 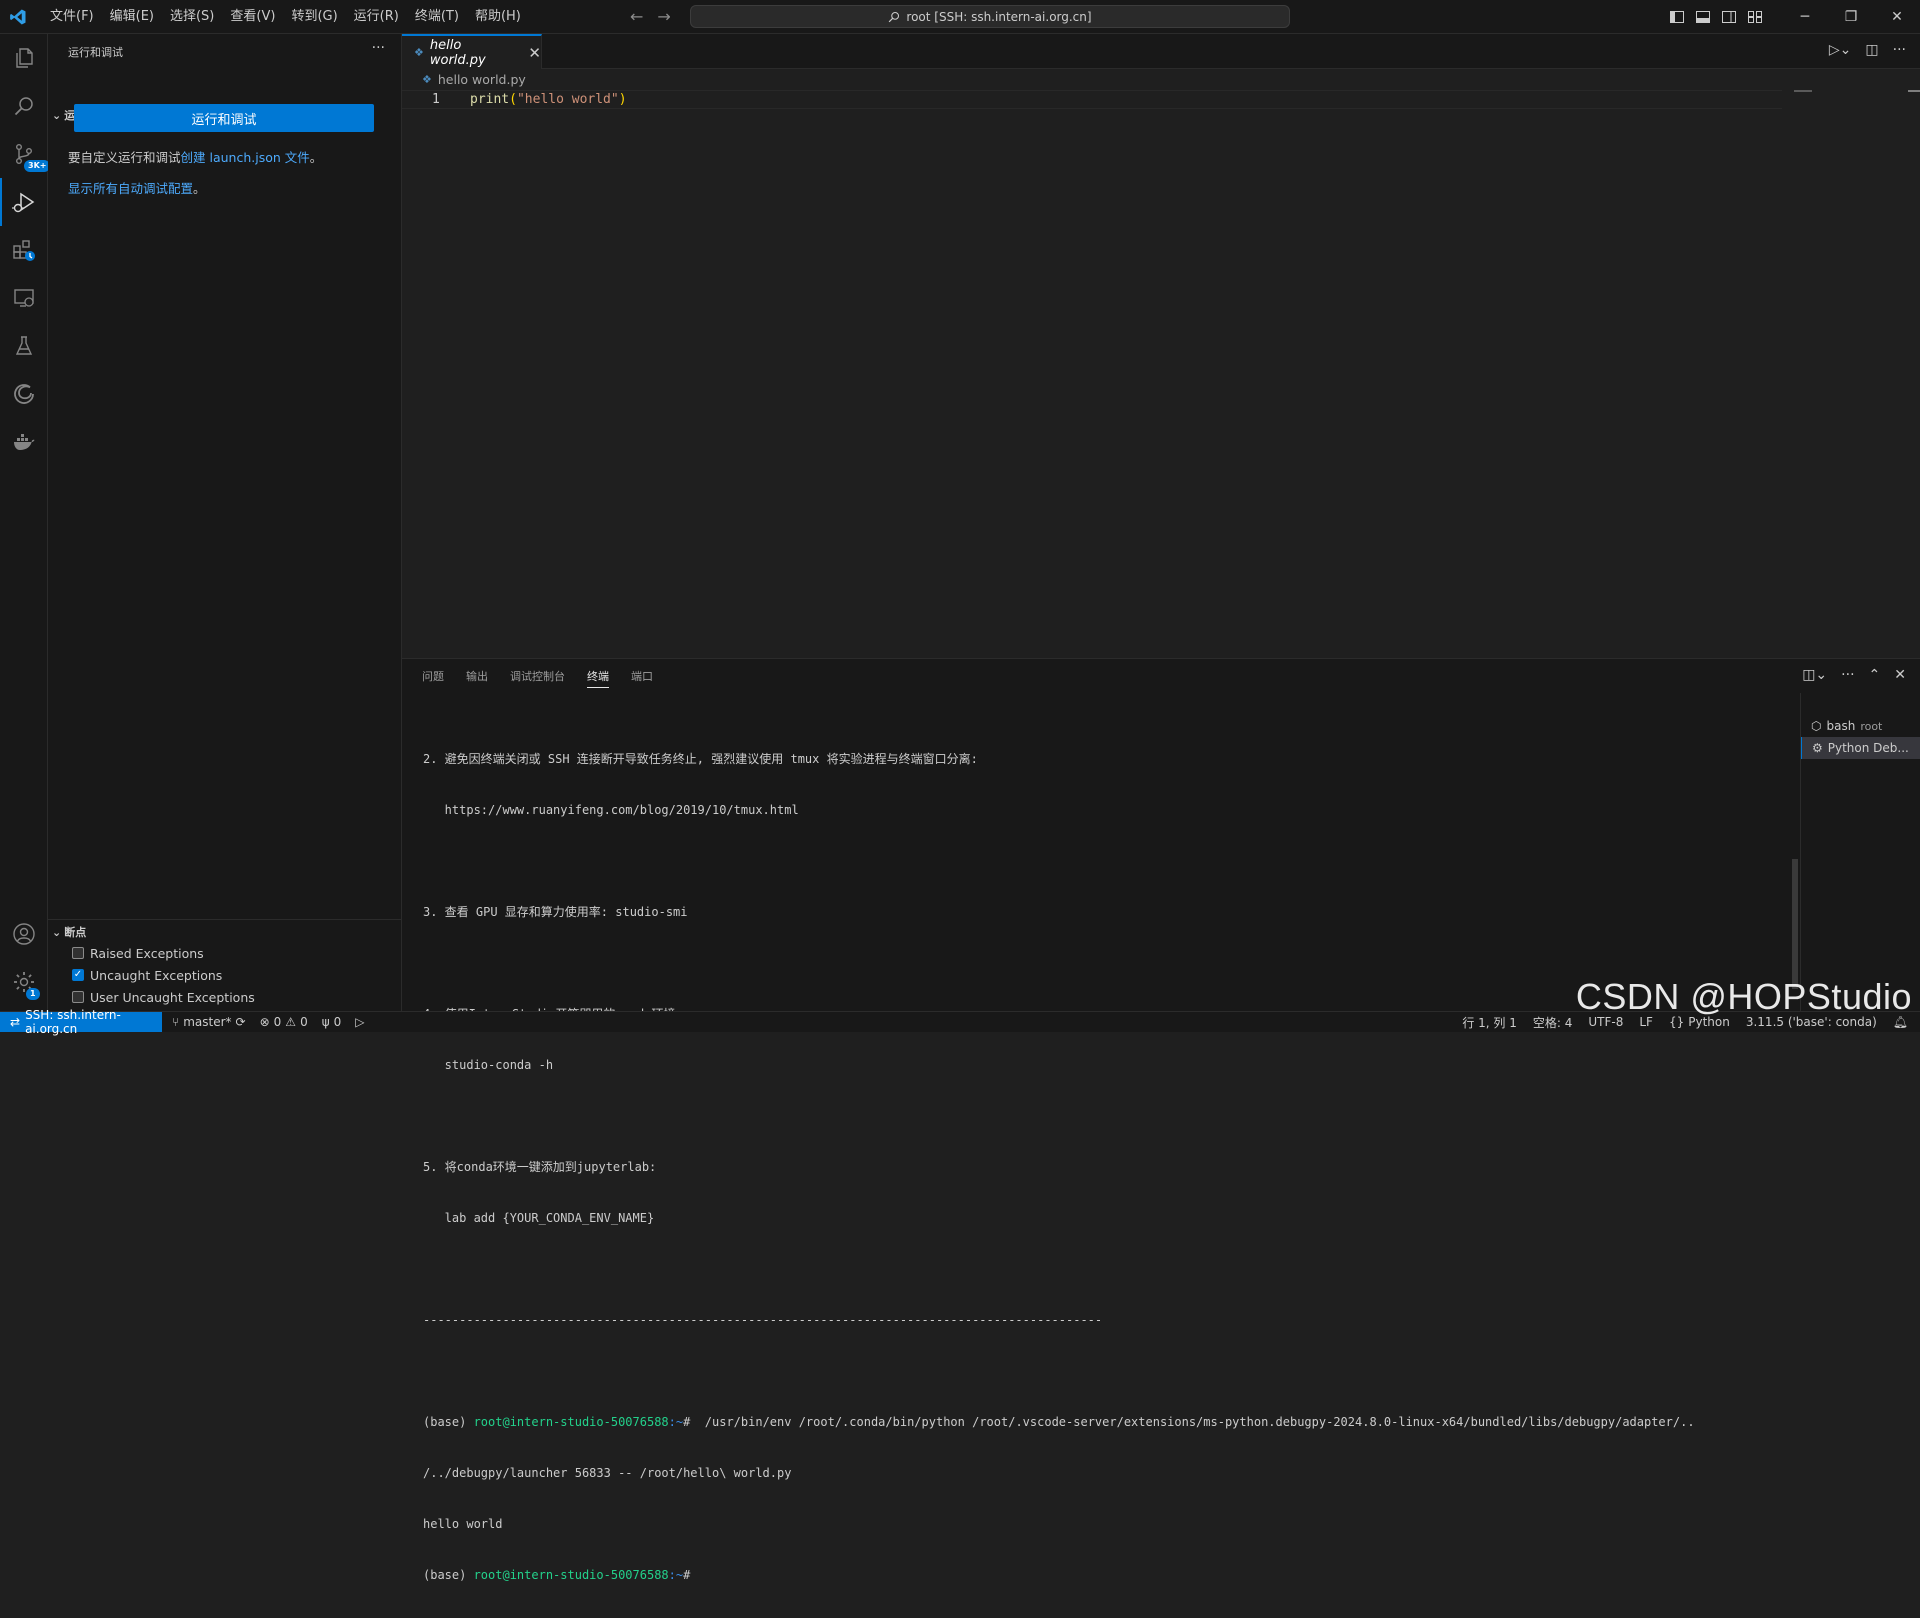 I want to click on command-center: root [SSH: ssh.intern-ai.org.cn], so click(x=990, y=16).